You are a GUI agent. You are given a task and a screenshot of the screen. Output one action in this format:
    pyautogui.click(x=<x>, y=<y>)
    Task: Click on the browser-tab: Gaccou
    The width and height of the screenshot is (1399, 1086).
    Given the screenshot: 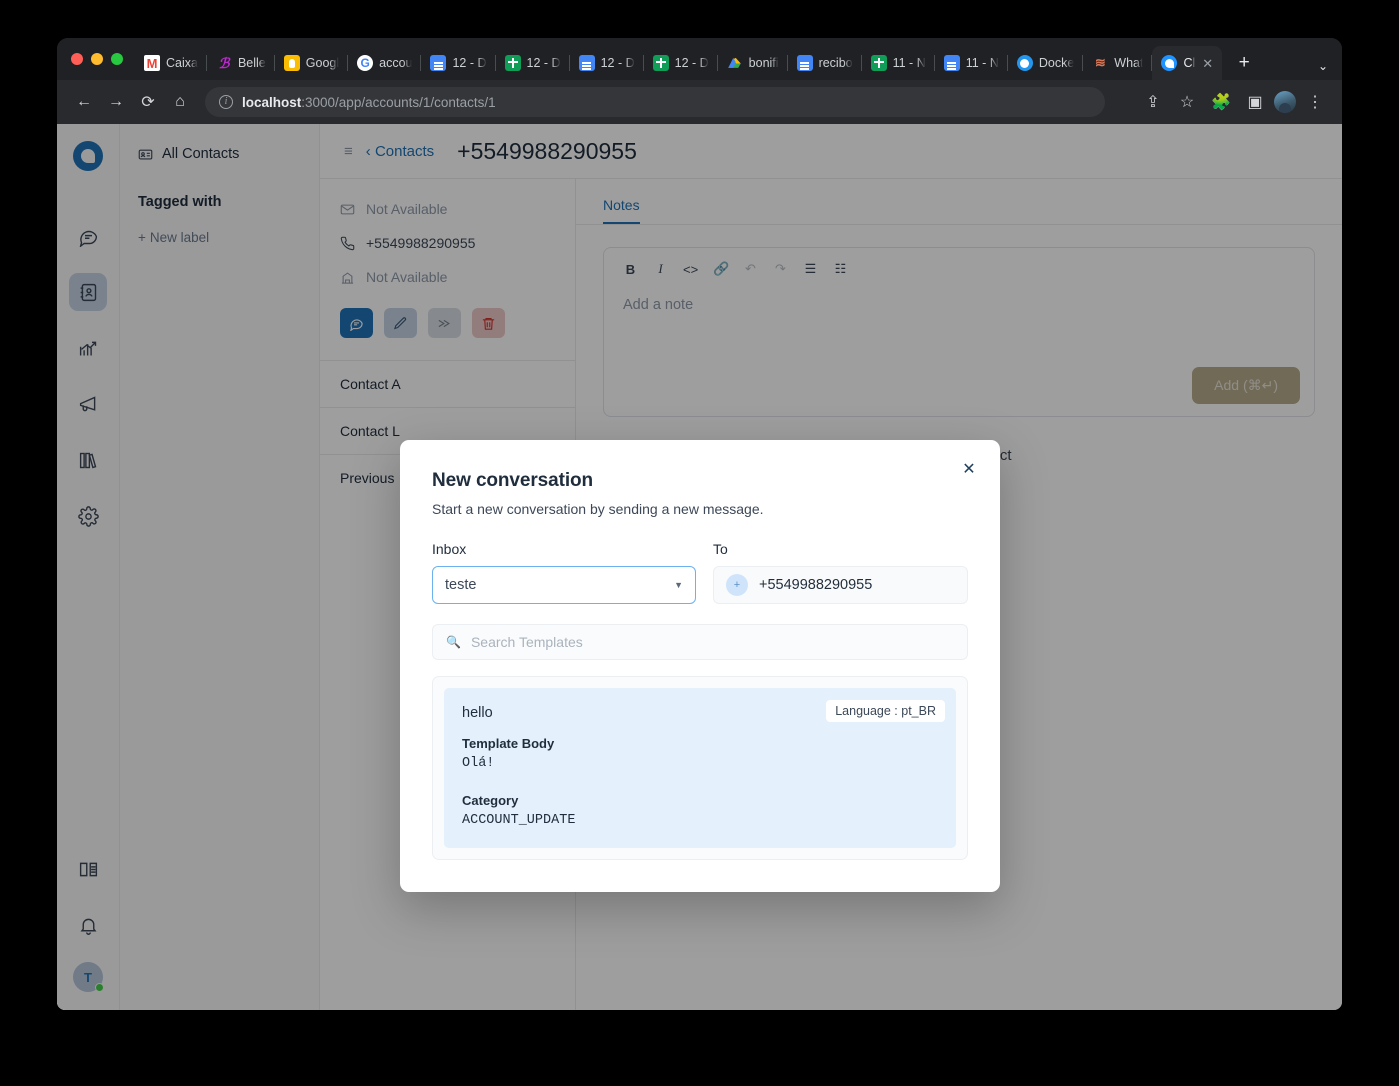 What is the action you would take?
    pyautogui.click(x=385, y=63)
    